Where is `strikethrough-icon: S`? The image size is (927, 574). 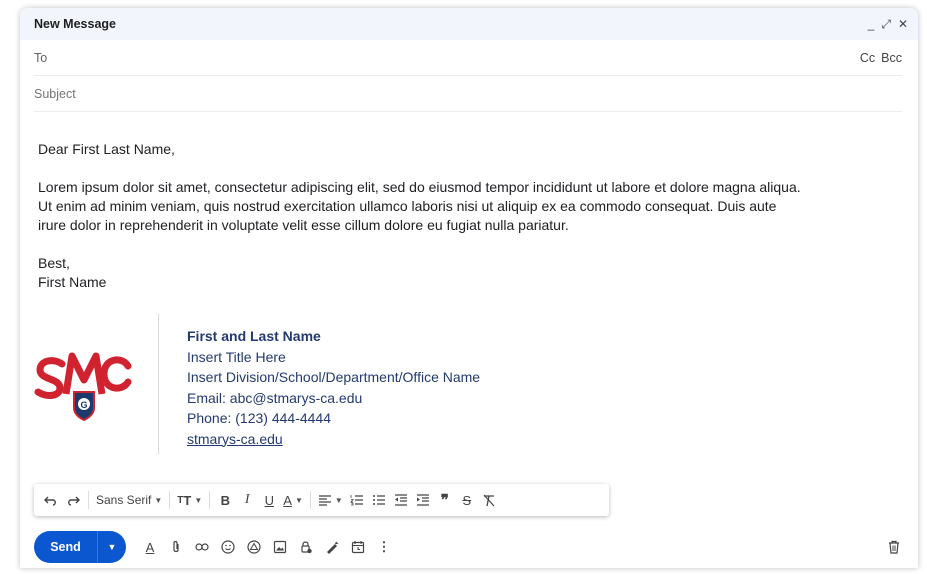 strikethrough-icon: S is located at coordinates (467, 500).